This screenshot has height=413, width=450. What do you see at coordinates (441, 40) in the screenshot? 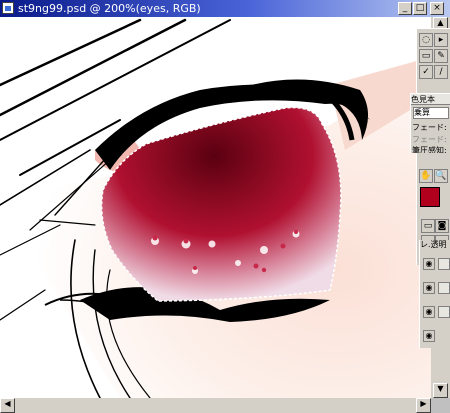
I see `move-tool-icon: ▸` at bounding box center [441, 40].